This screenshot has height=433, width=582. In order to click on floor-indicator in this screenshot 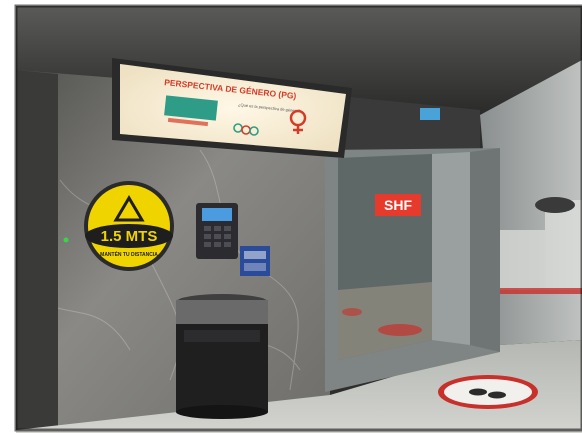, I will do `click(430, 114)`.